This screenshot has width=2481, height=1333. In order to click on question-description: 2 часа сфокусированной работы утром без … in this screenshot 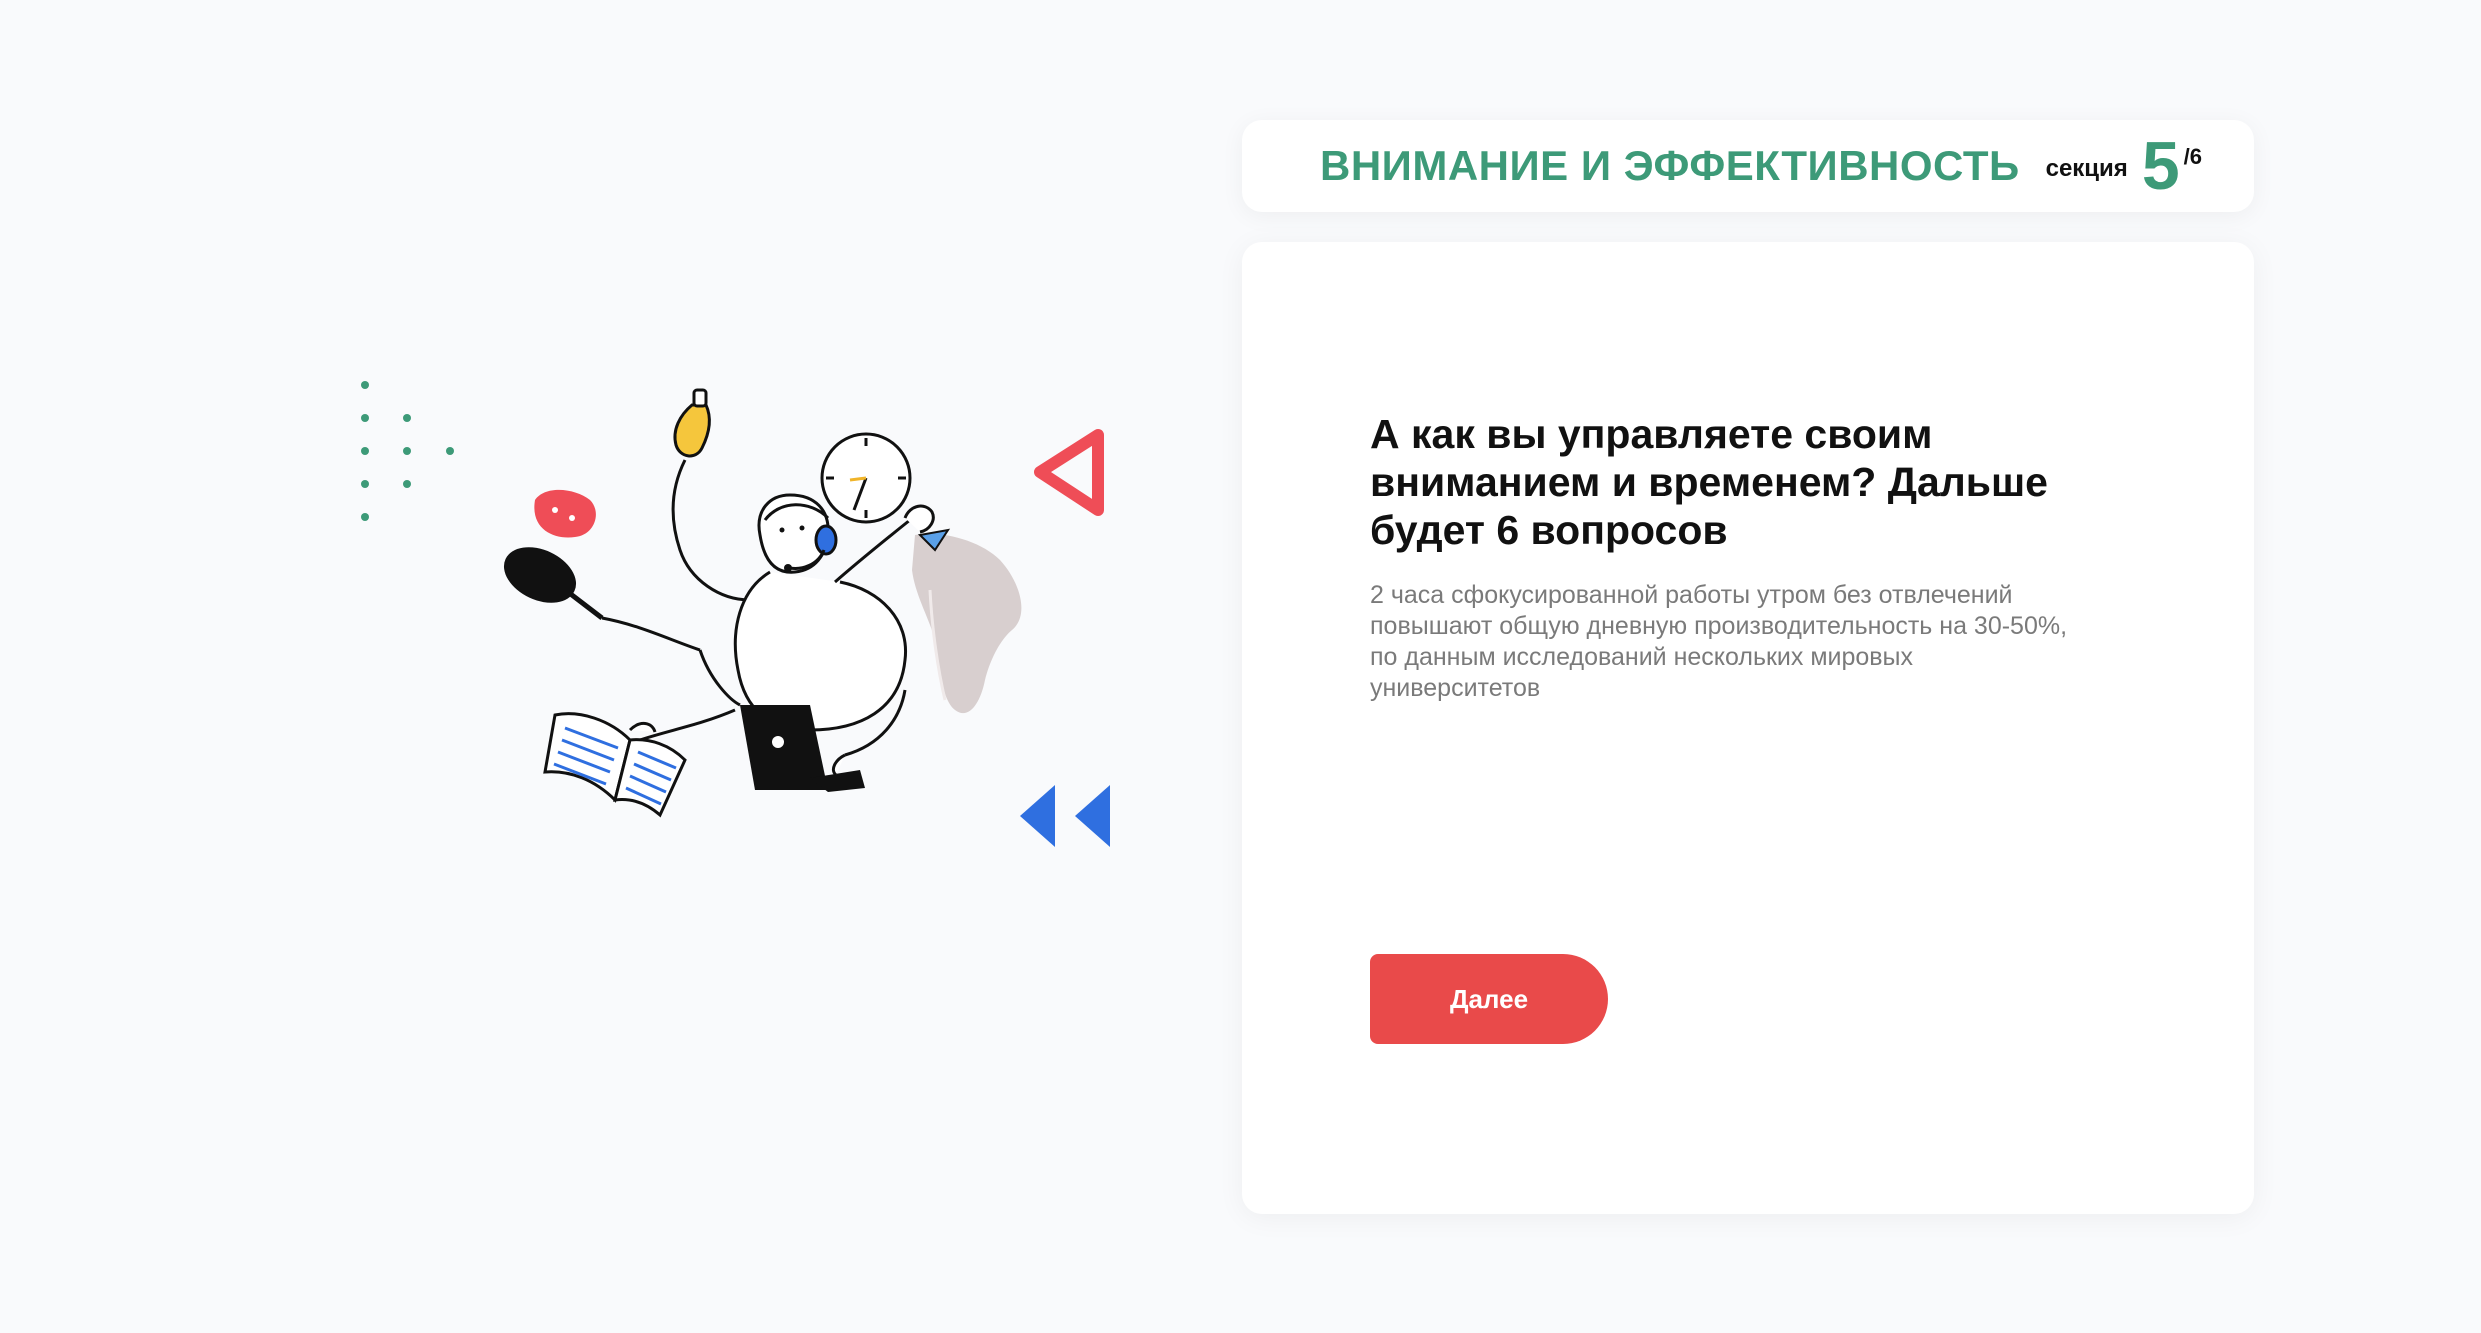, I will do `click(1719, 641)`.